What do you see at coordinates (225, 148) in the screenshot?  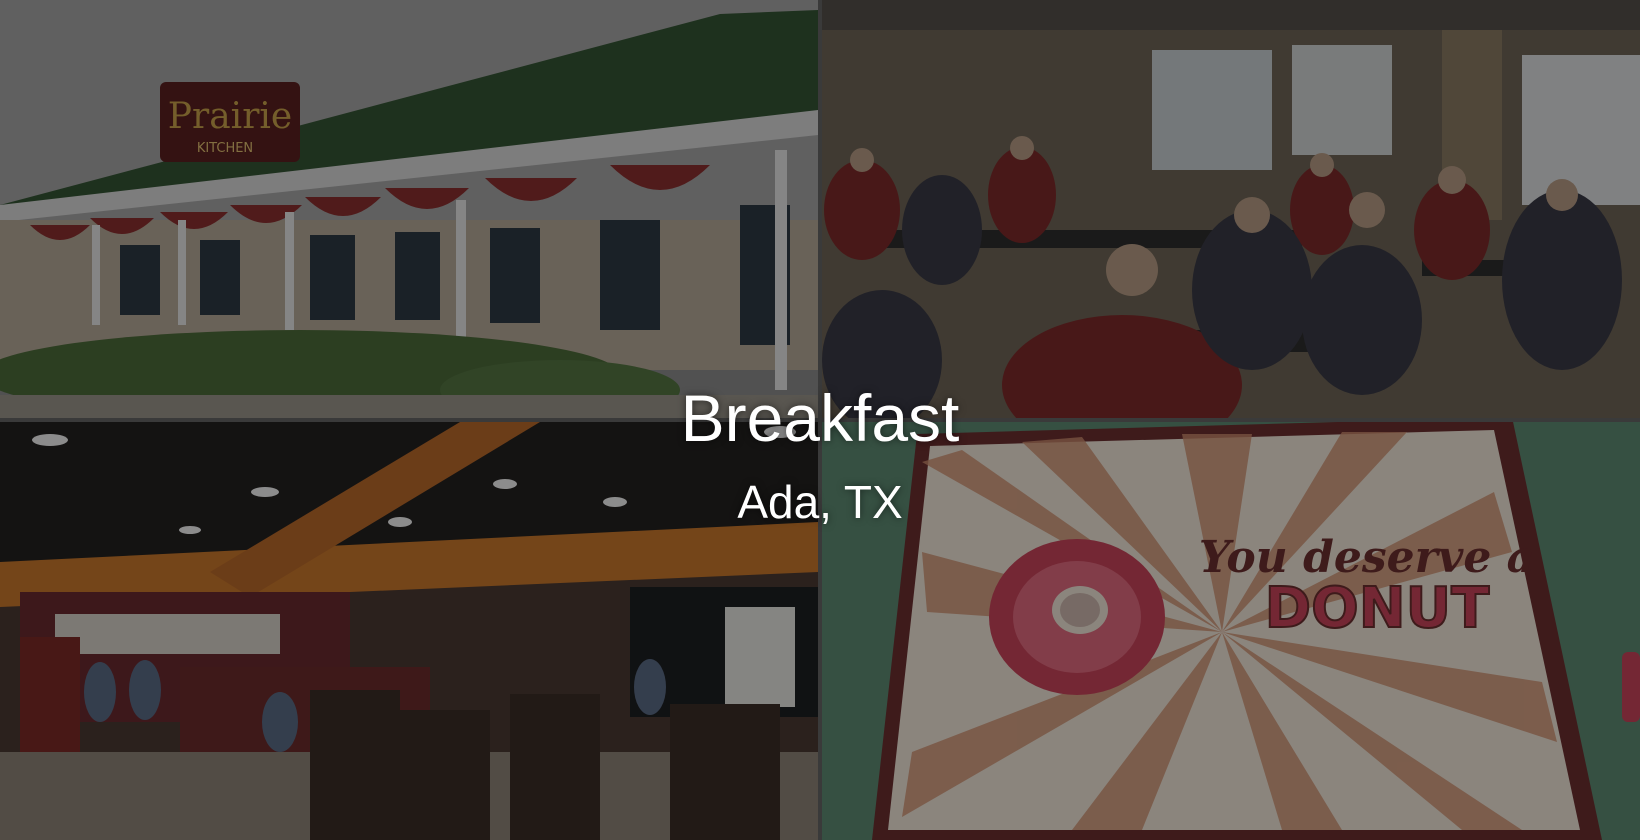 I see `sign-subtext: KITCHEN` at bounding box center [225, 148].